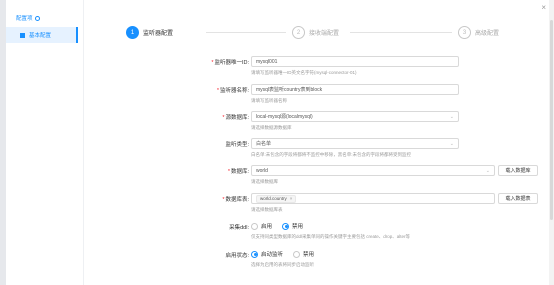 The height and width of the screenshot is (285, 554). What do you see at coordinates (22, 35) in the screenshot?
I see `config-icon` at bounding box center [22, 35].